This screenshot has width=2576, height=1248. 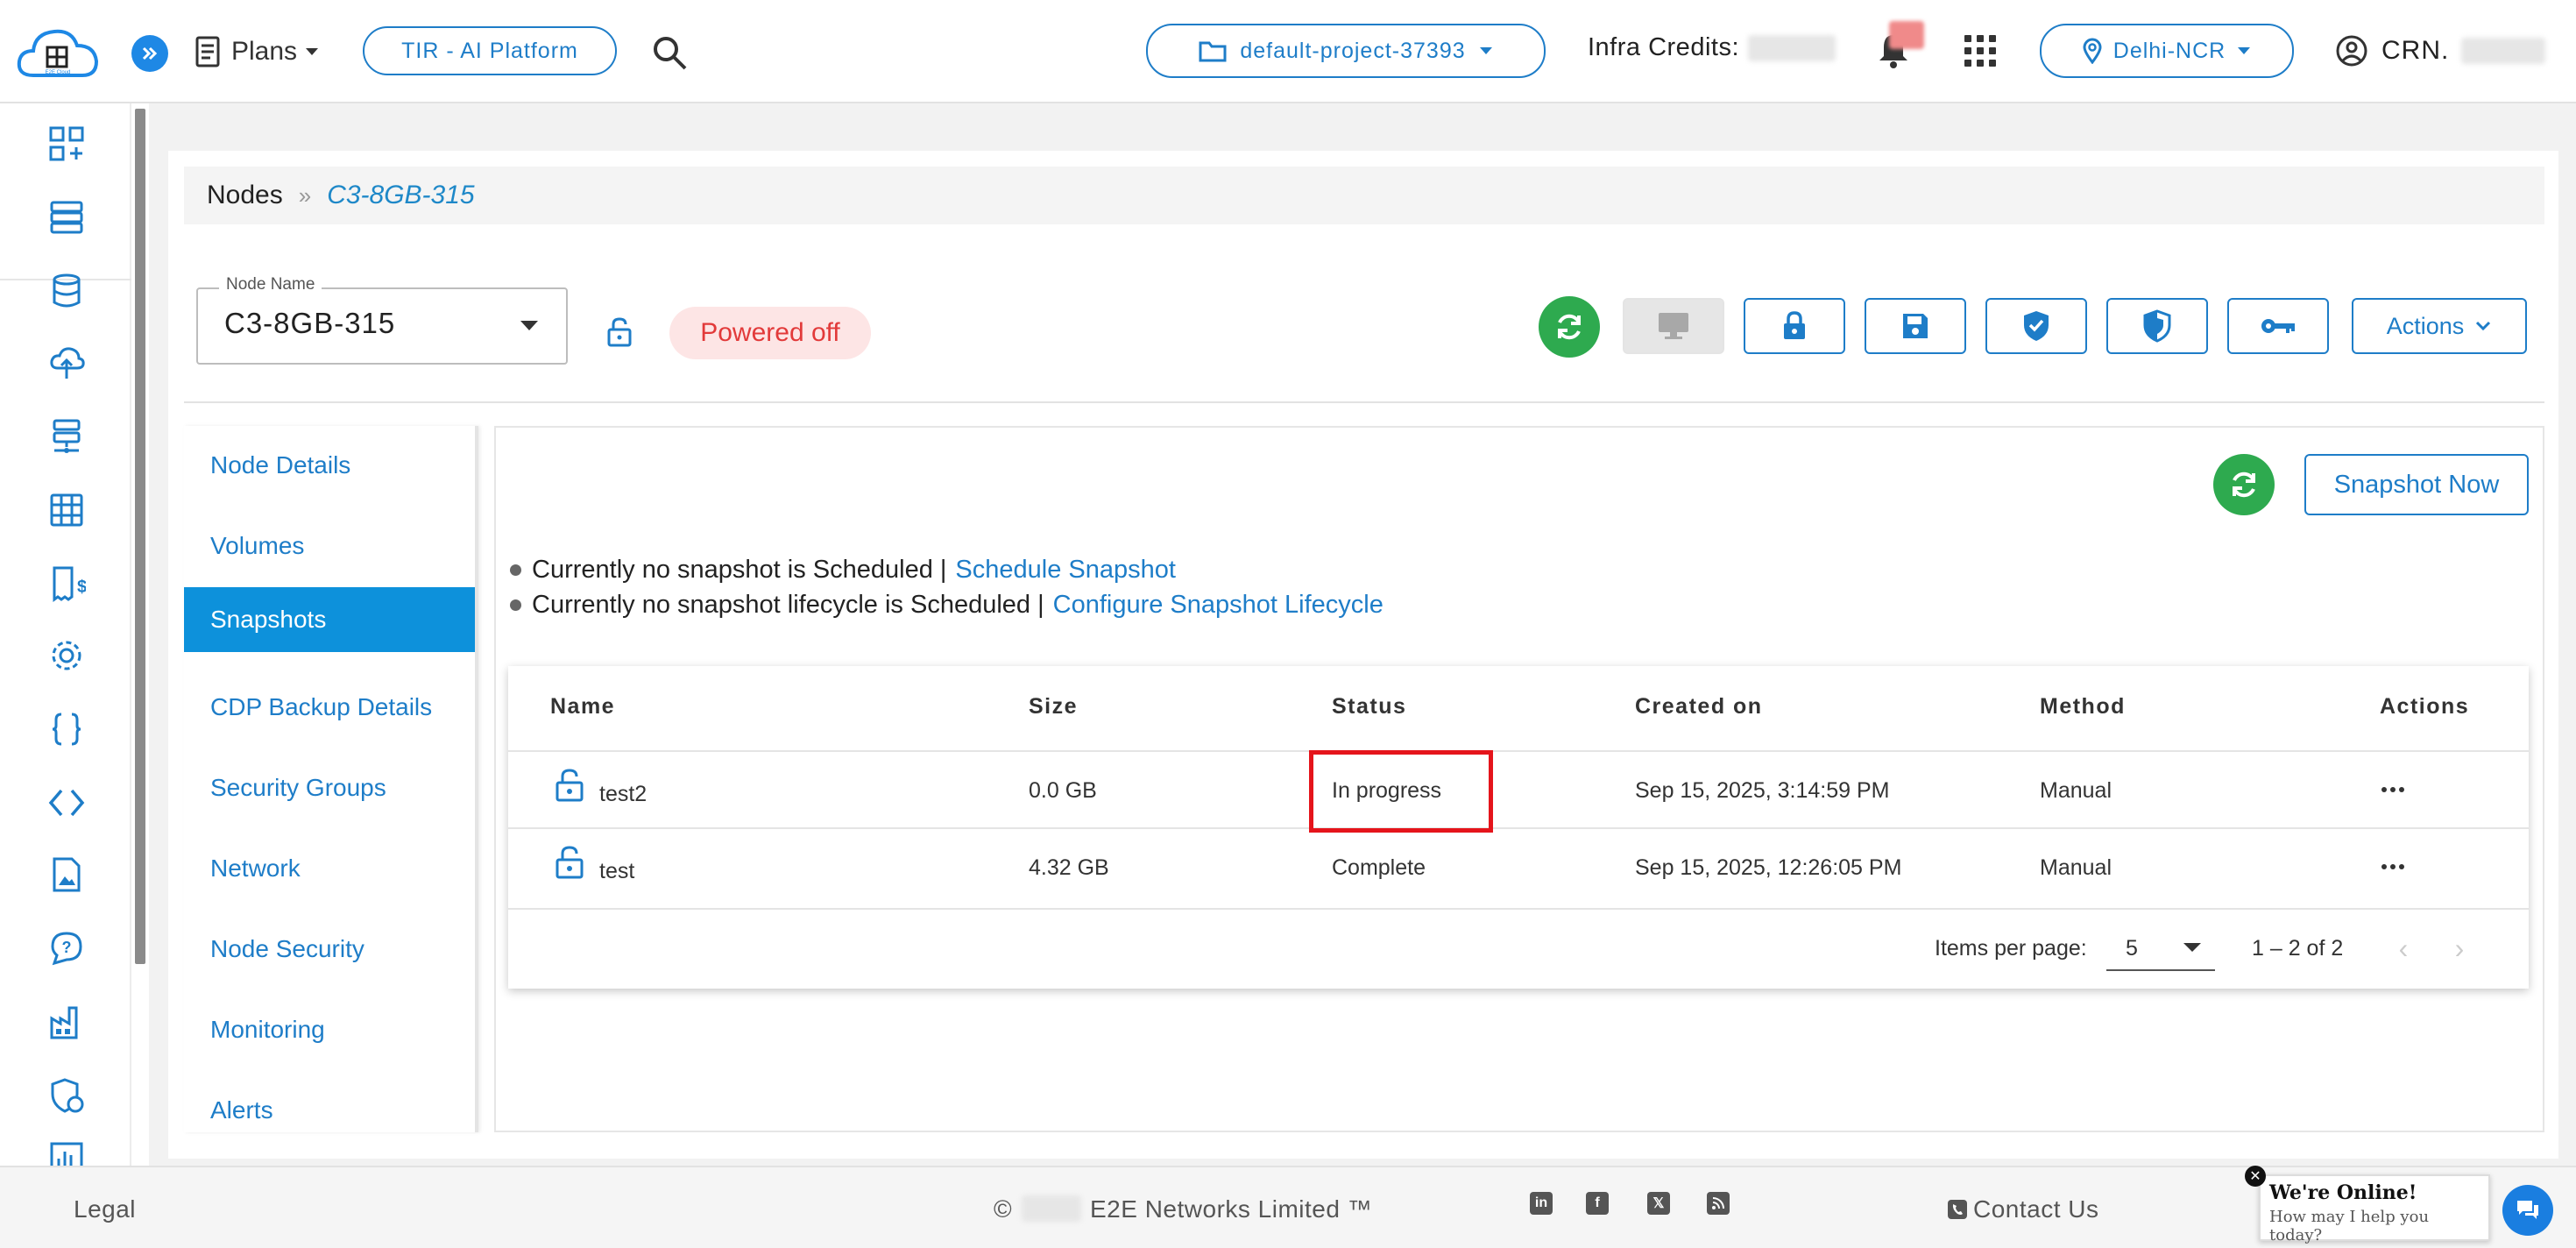 I want to click on configure-lifecycle-link: Configure Snapshot Lifecycle, so click(x=1218, y=605).